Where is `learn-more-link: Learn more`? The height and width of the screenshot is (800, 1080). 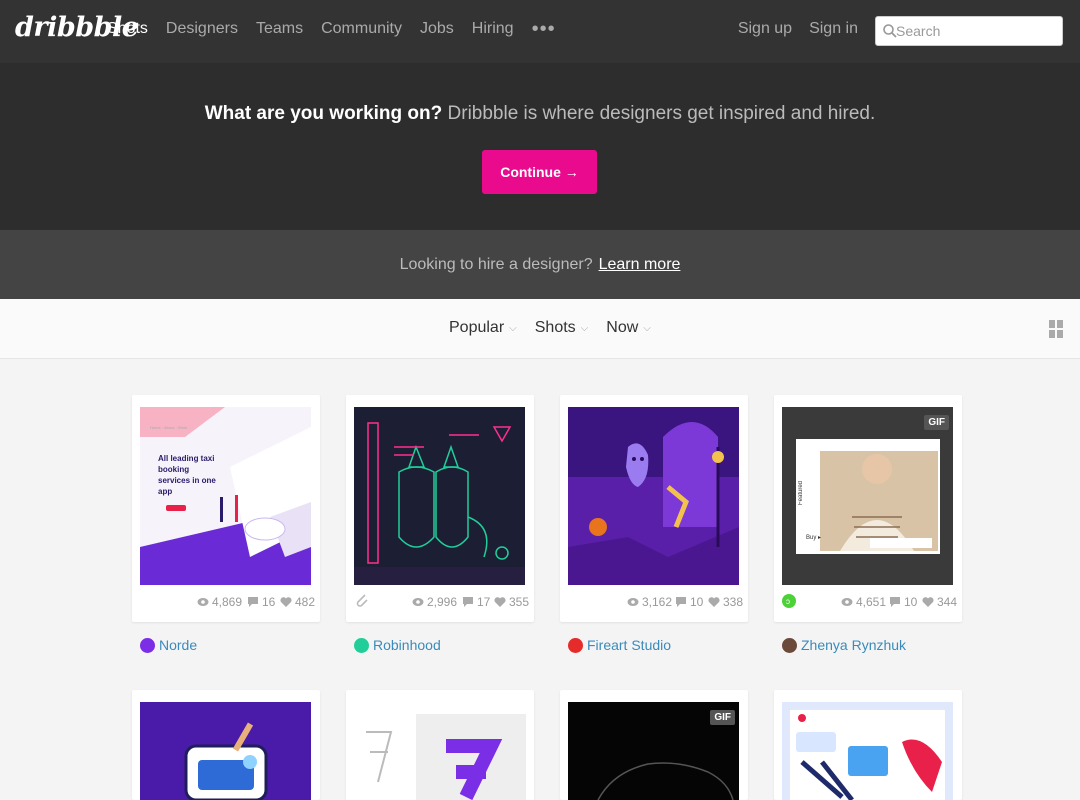
learn-more-link: Learn more is located at coordinates (640, 264).